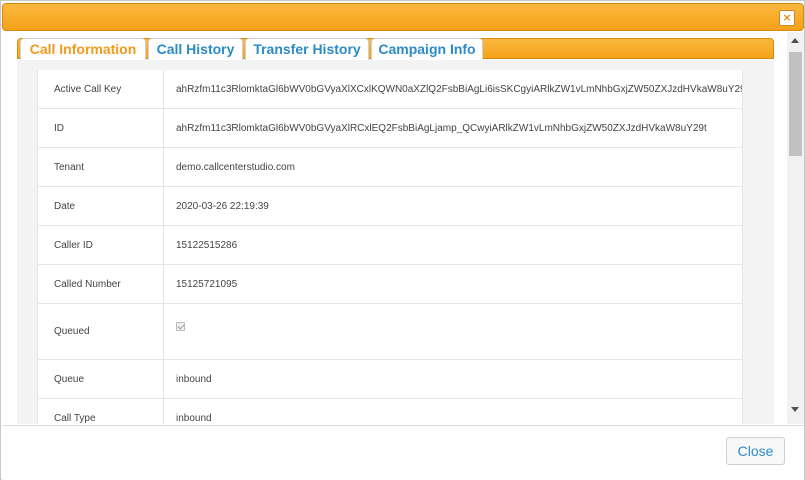 The height and width of the screenshot is (480, 805). Describe the element at coordinates (83, 49) in the screenshot. I see `tab-call-information: Call Information` at that location.